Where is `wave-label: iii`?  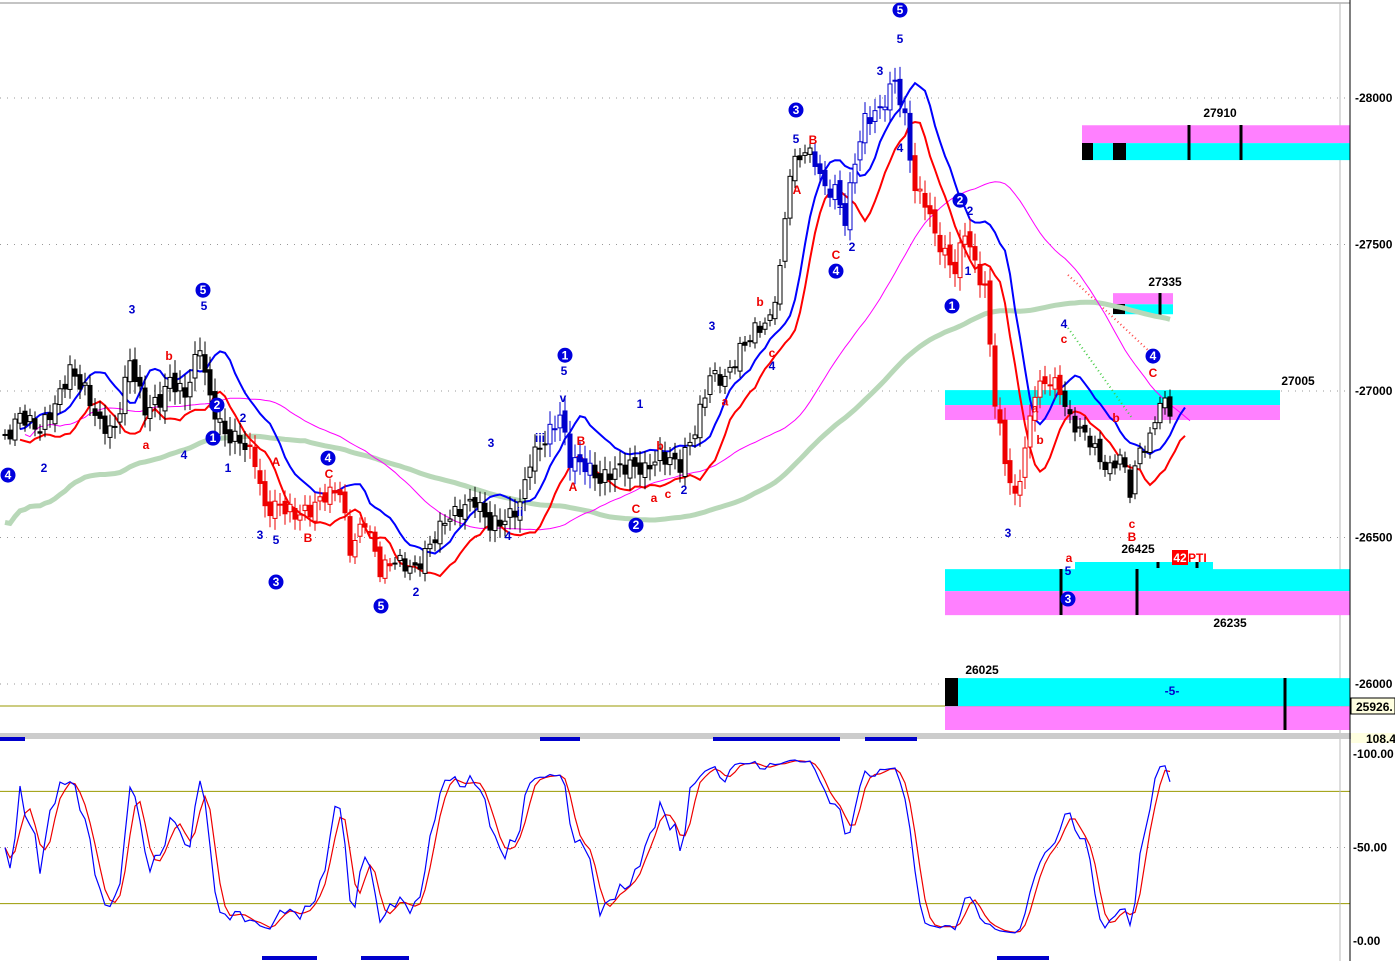
wave-label: iii is located at coordinates (540, 438).